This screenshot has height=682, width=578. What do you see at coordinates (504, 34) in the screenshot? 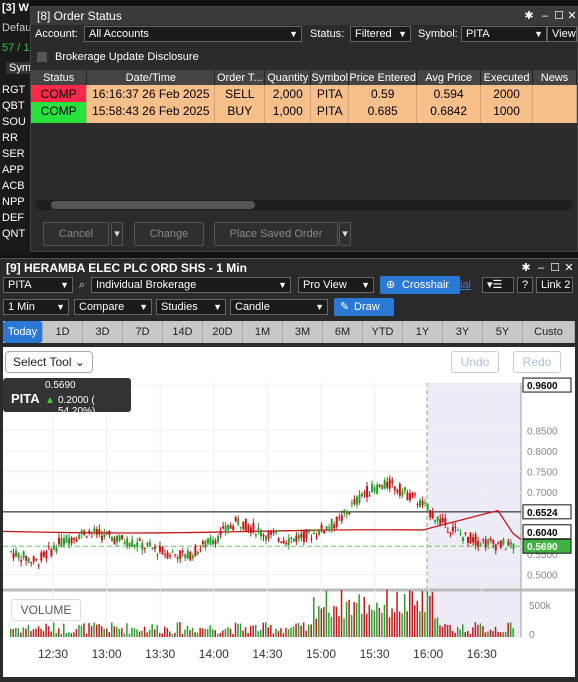
I see `symbol-select: PITA ▼` at bounding box center [504, 34].